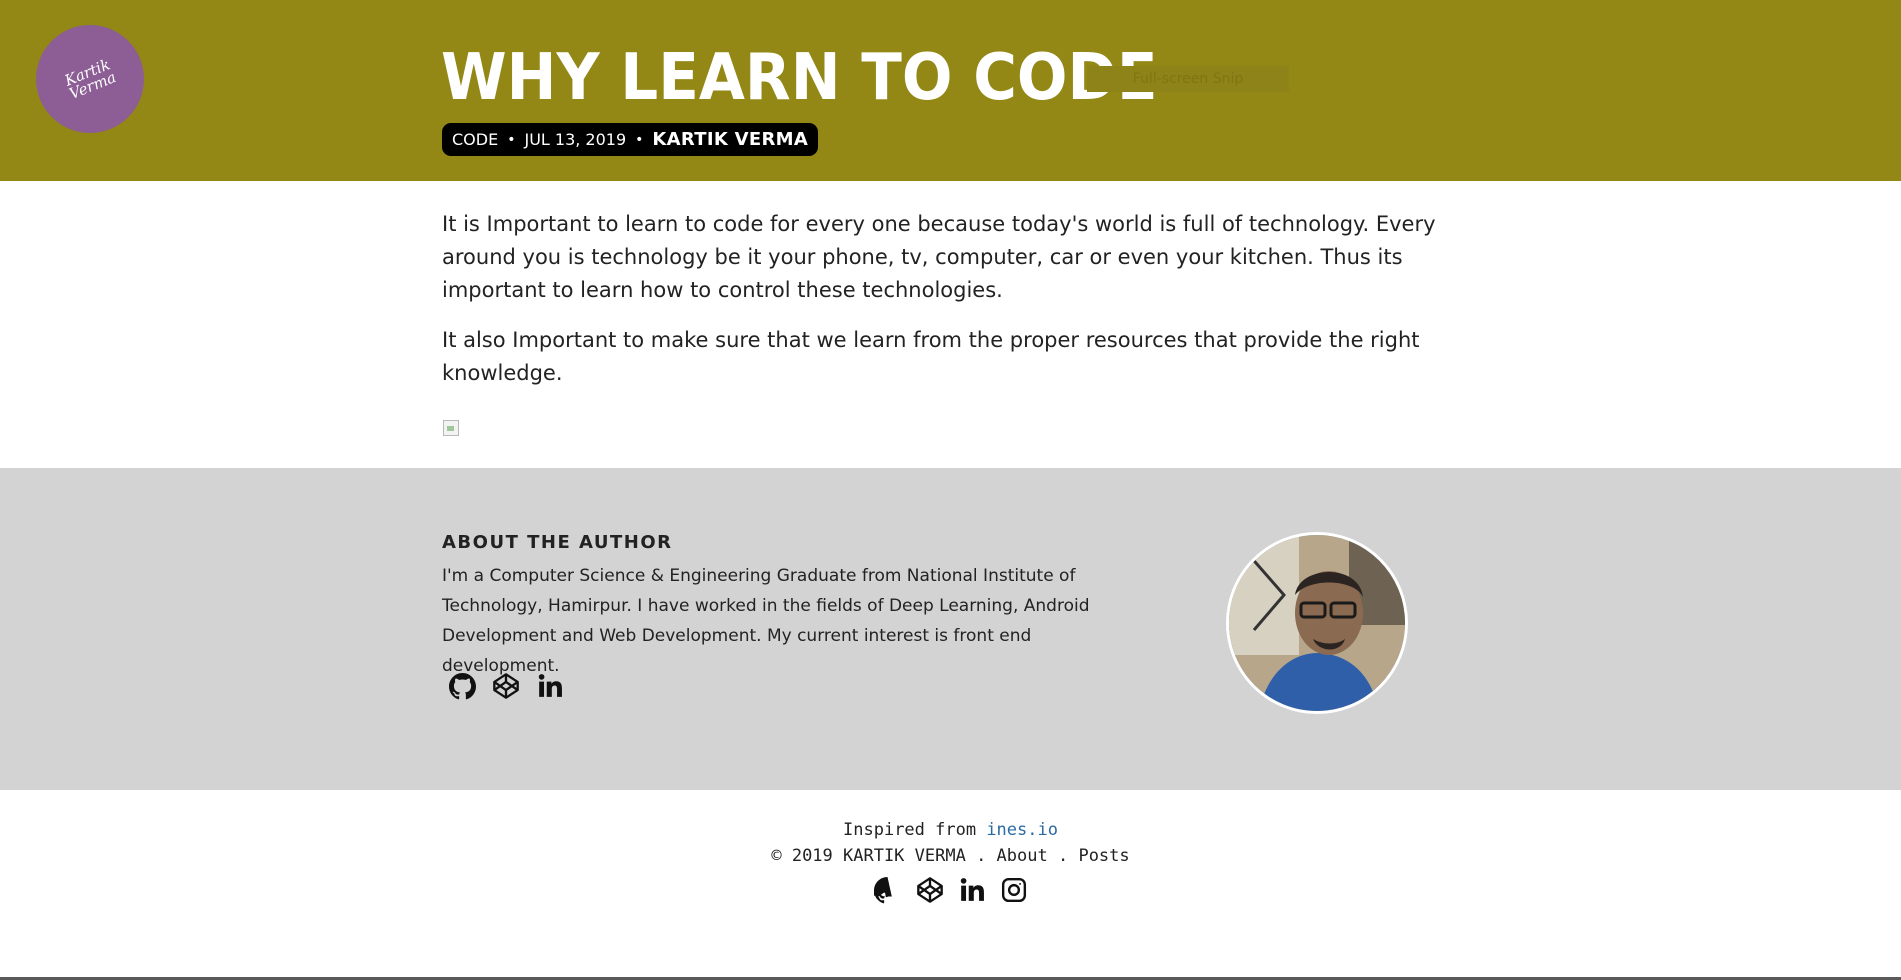 The image size is (1901, 980). What do you see at coordinates (557, 542) in the screenshot?
I see `about-author-heading: ABOUT THE AUTHOR` at bounding box center [557, 542].